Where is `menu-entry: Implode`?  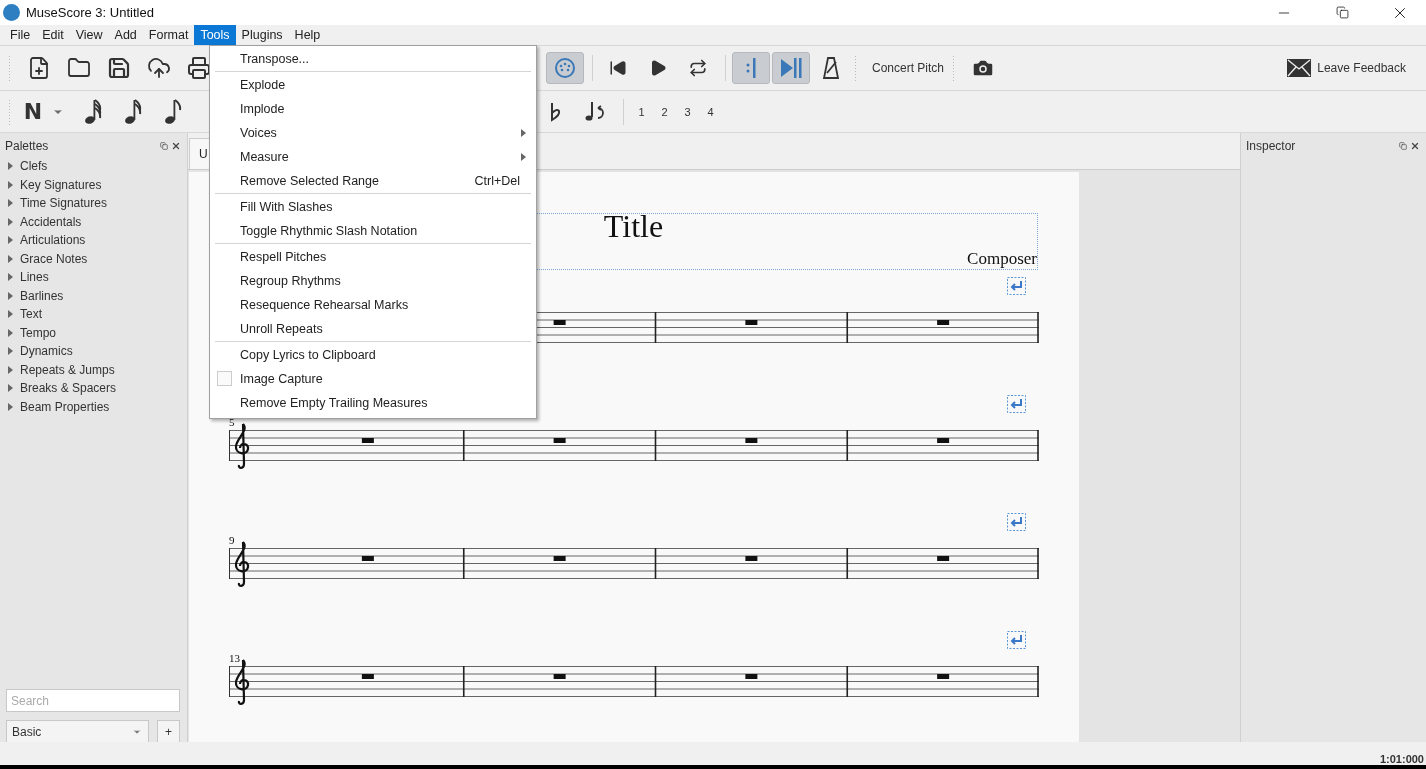
menu-entry: Implode is located at coordinates (373, 109).